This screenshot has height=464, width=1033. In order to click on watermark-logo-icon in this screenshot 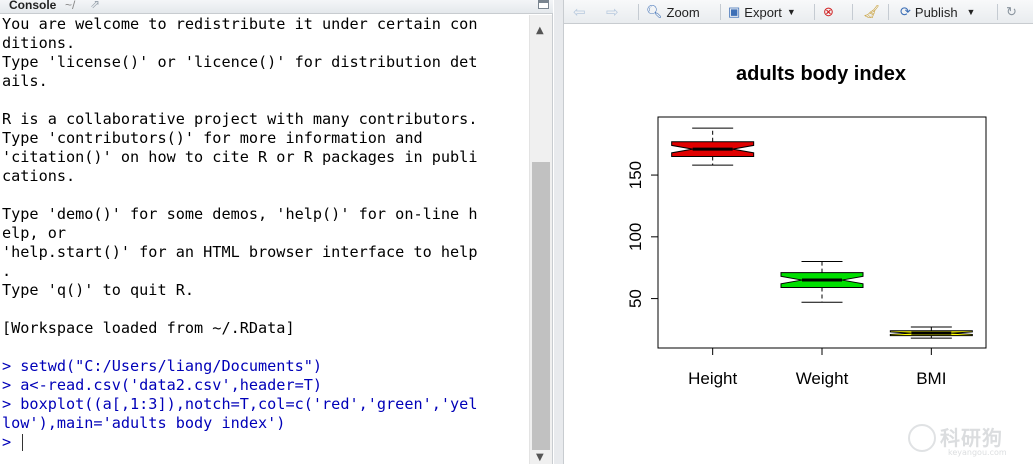, I will do `click(922, 438)`.